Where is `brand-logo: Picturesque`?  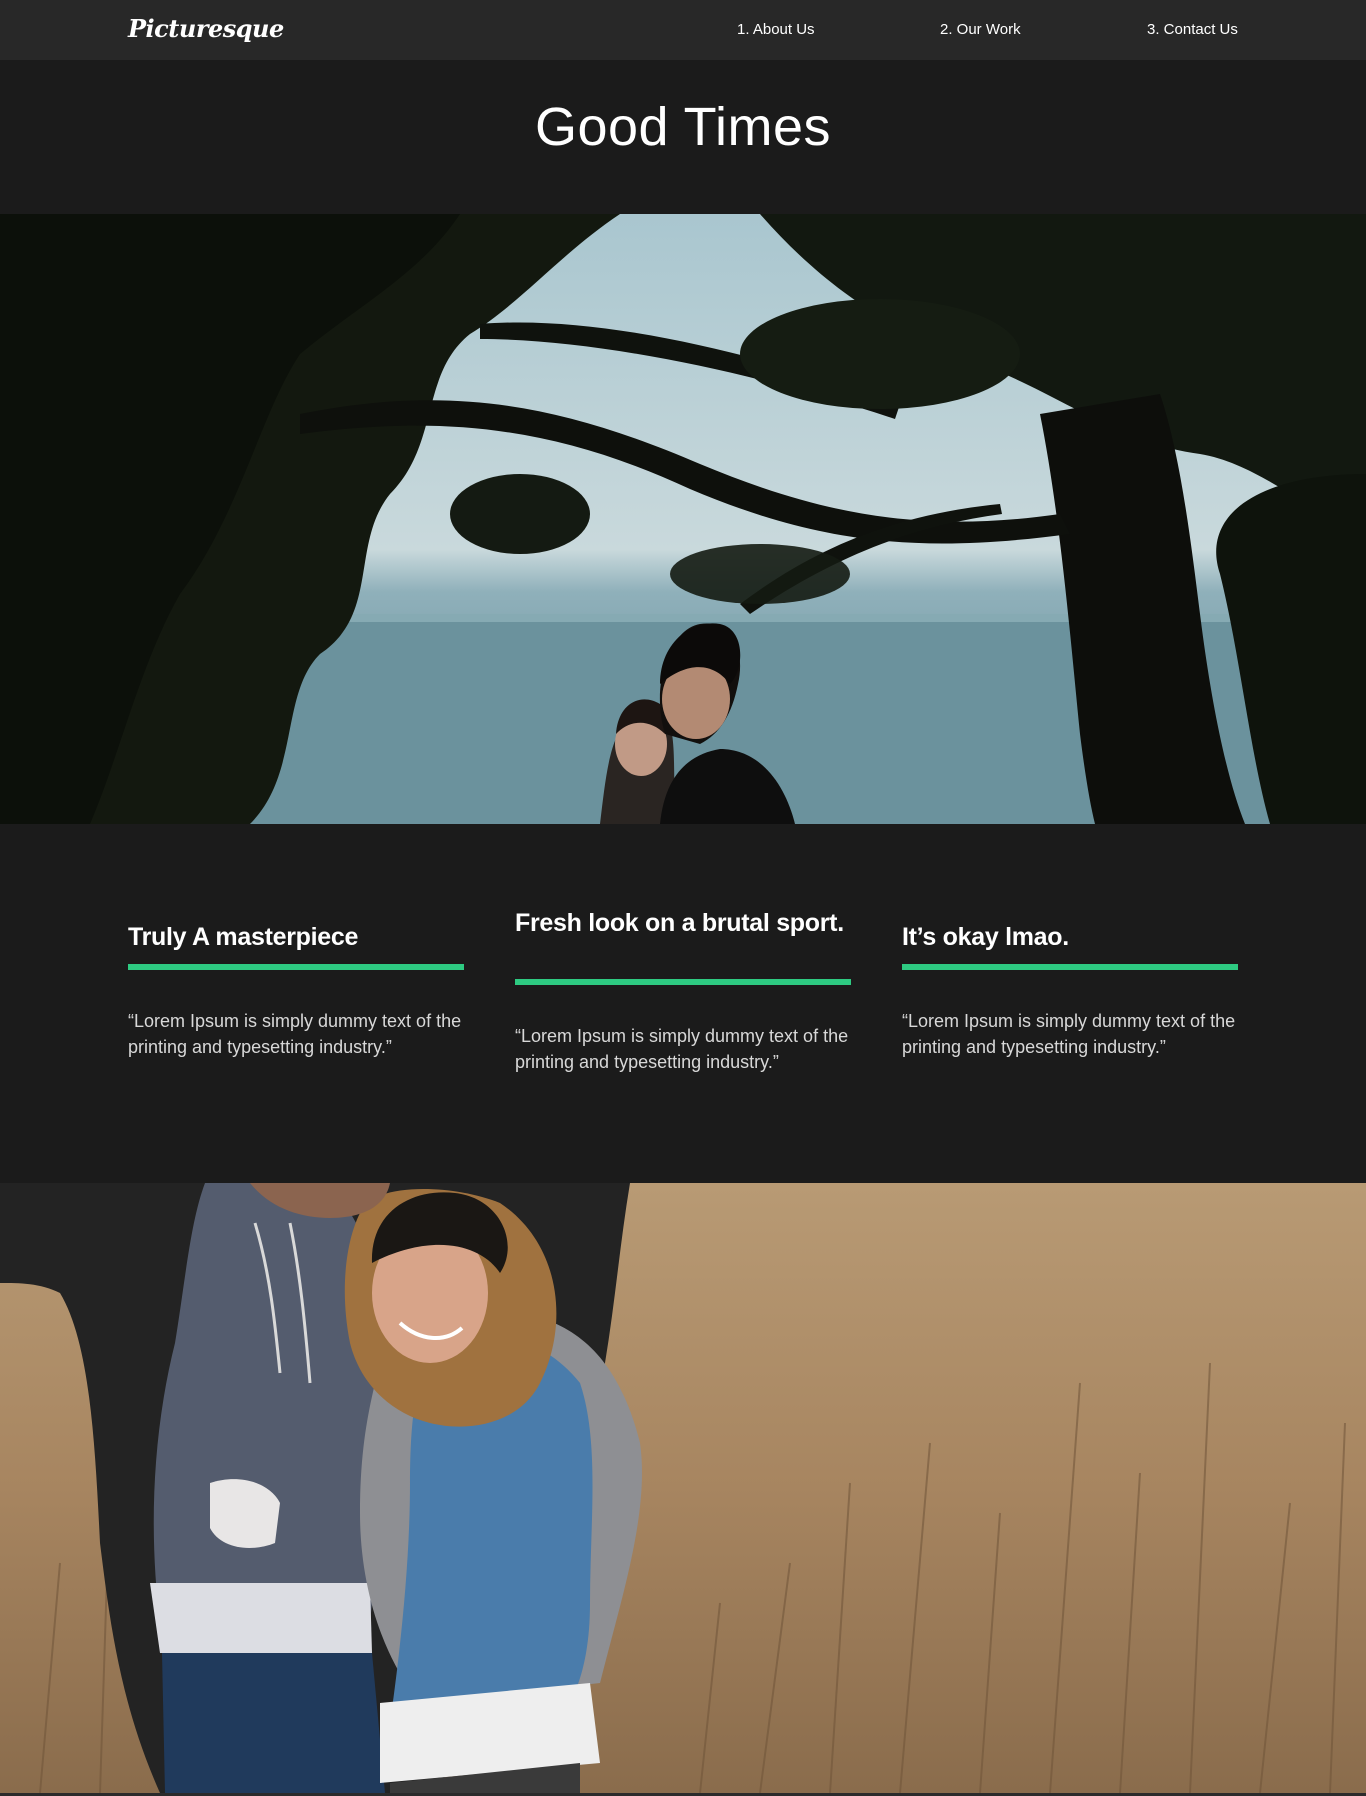
brand-logo: Picturesque is located at coordinates (206, 28).